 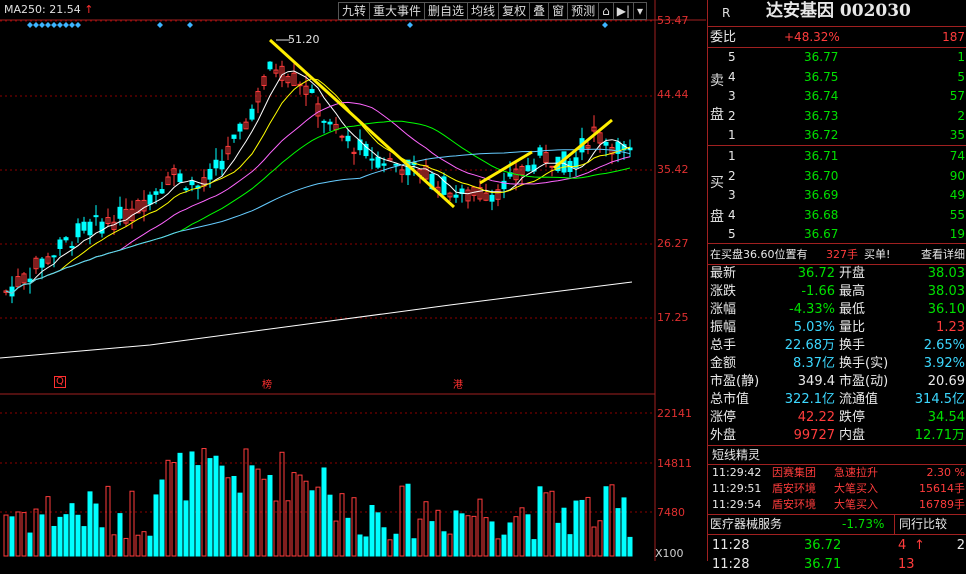 What do you see at coordinates (950, 327) in the screenshot?
I see `stat-value: 1.23` at bounding box center [950, 327].